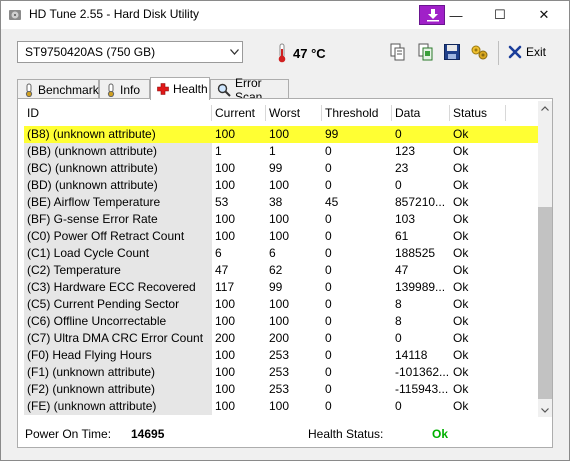  Describe the element at coordinates (58, 89) in the screenshot. I see `tab-benchmark: Benchmark` at that location.